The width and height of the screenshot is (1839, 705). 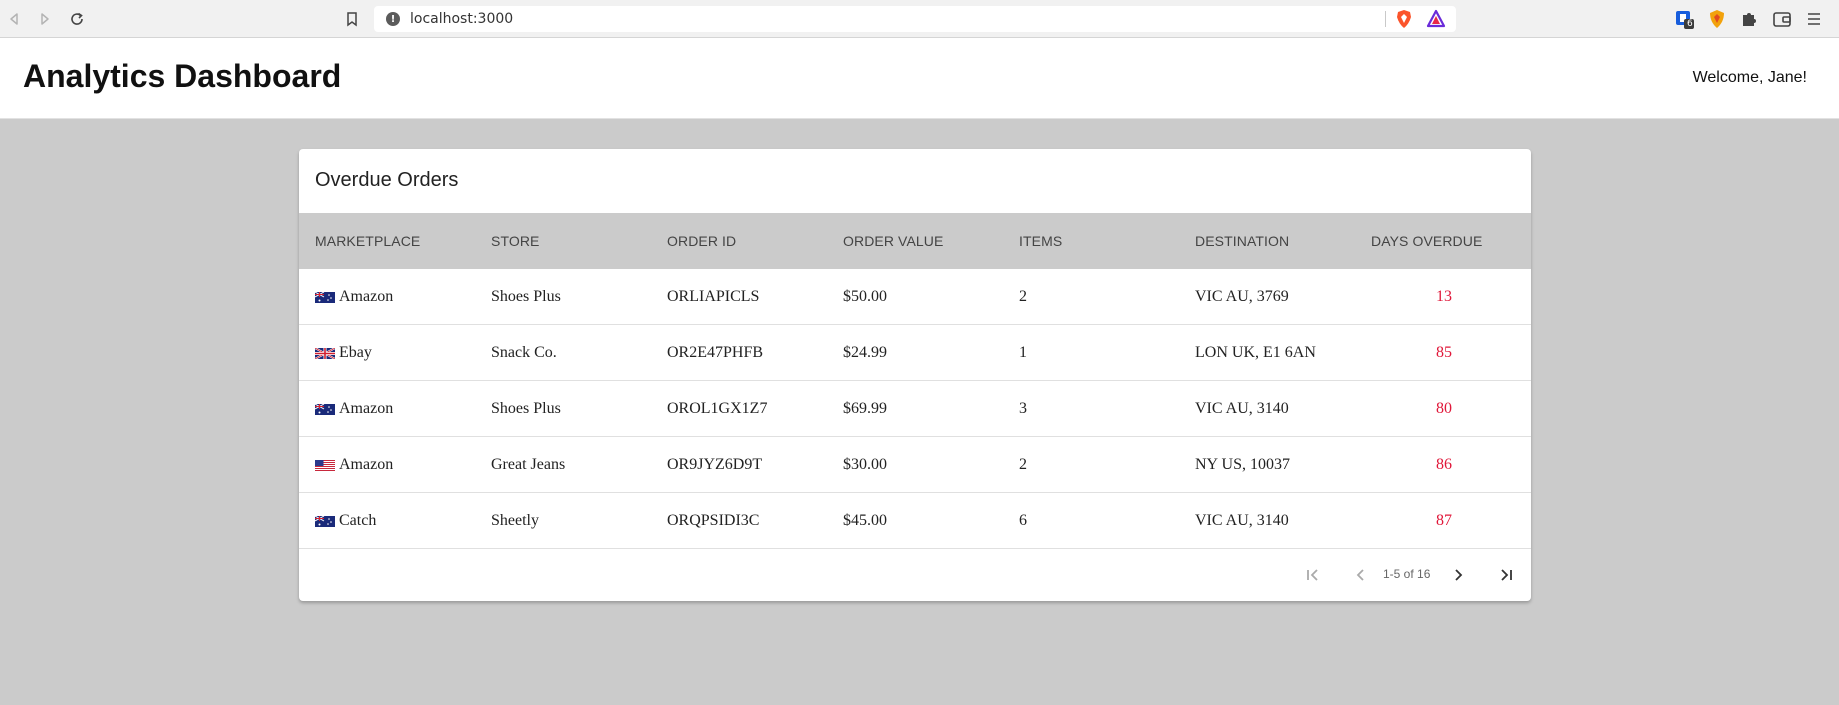 What do you see at coordinates (1814, 19) in the screenshot?
I see `menu-icon` at bounding box center [1814, 19].